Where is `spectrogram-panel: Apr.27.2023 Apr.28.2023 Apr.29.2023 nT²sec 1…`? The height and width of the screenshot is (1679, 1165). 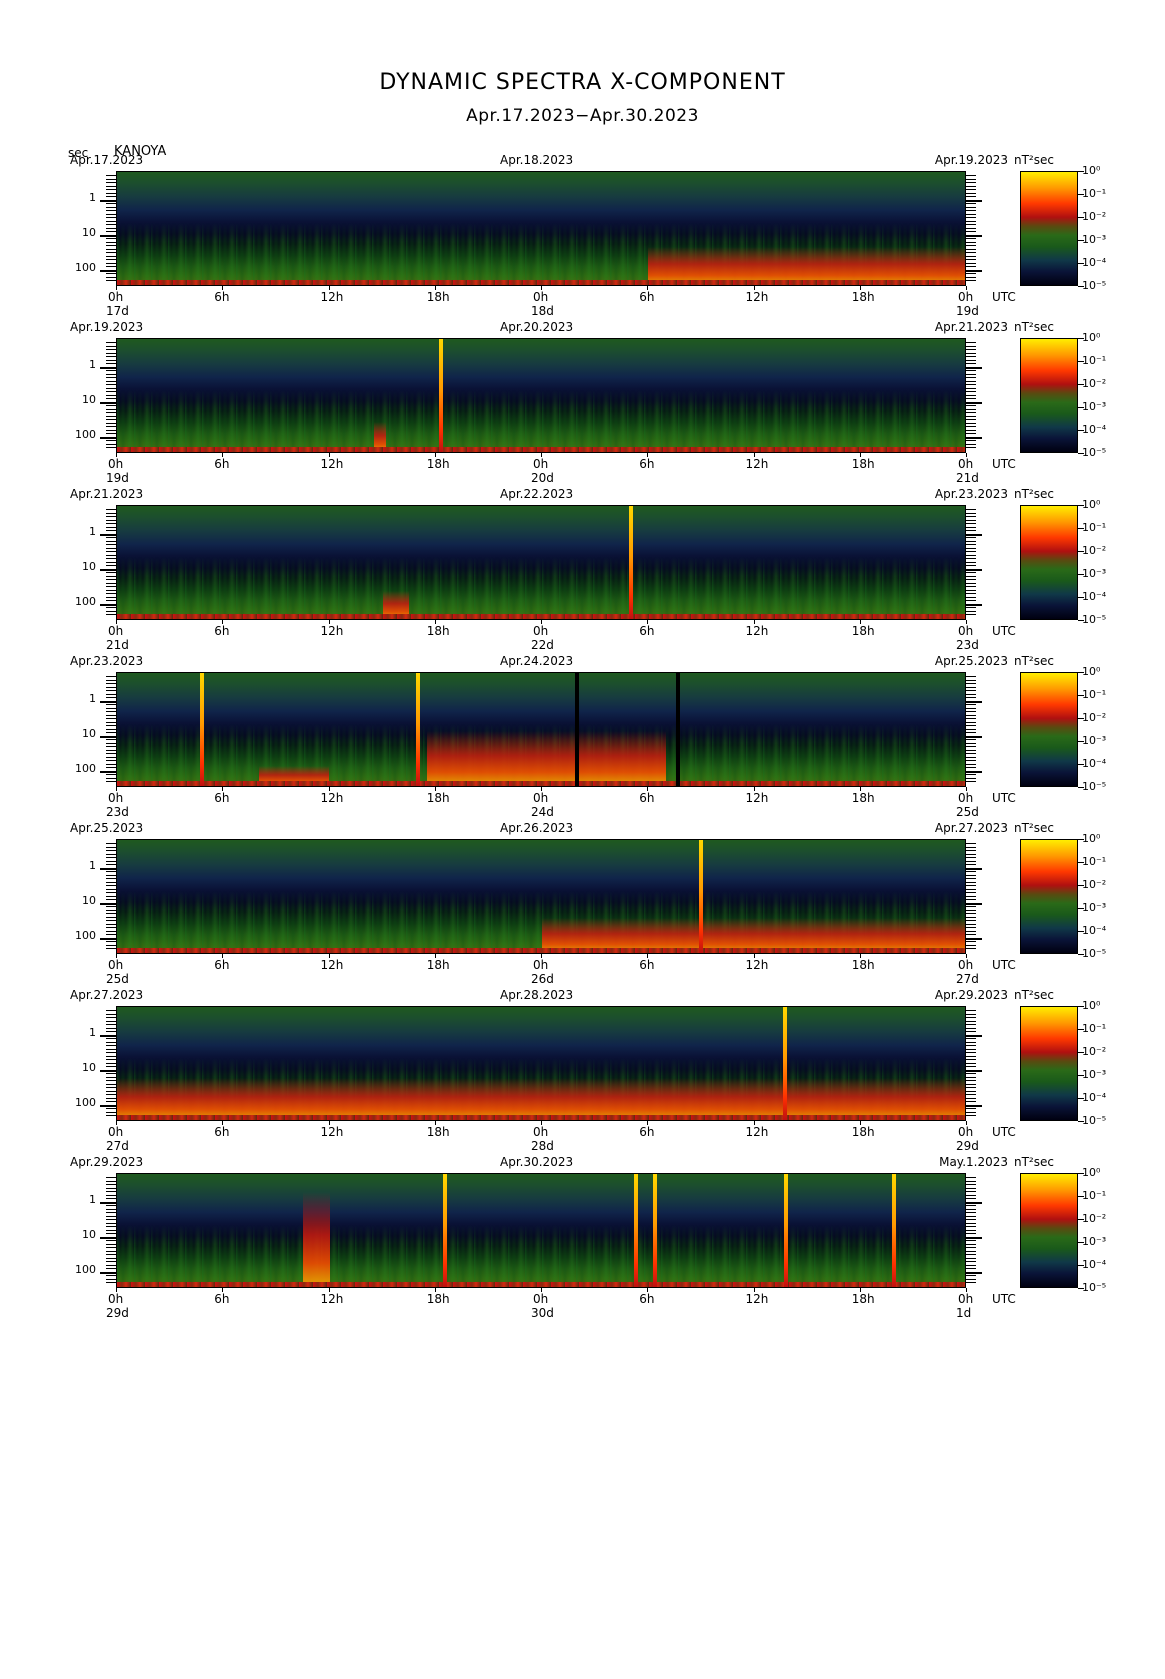 spectrogram-panel: Apr.27.2023 Apr.28.2023 Apr.29.2023 nT²sec 1… is located at coordinates (582, 1075).